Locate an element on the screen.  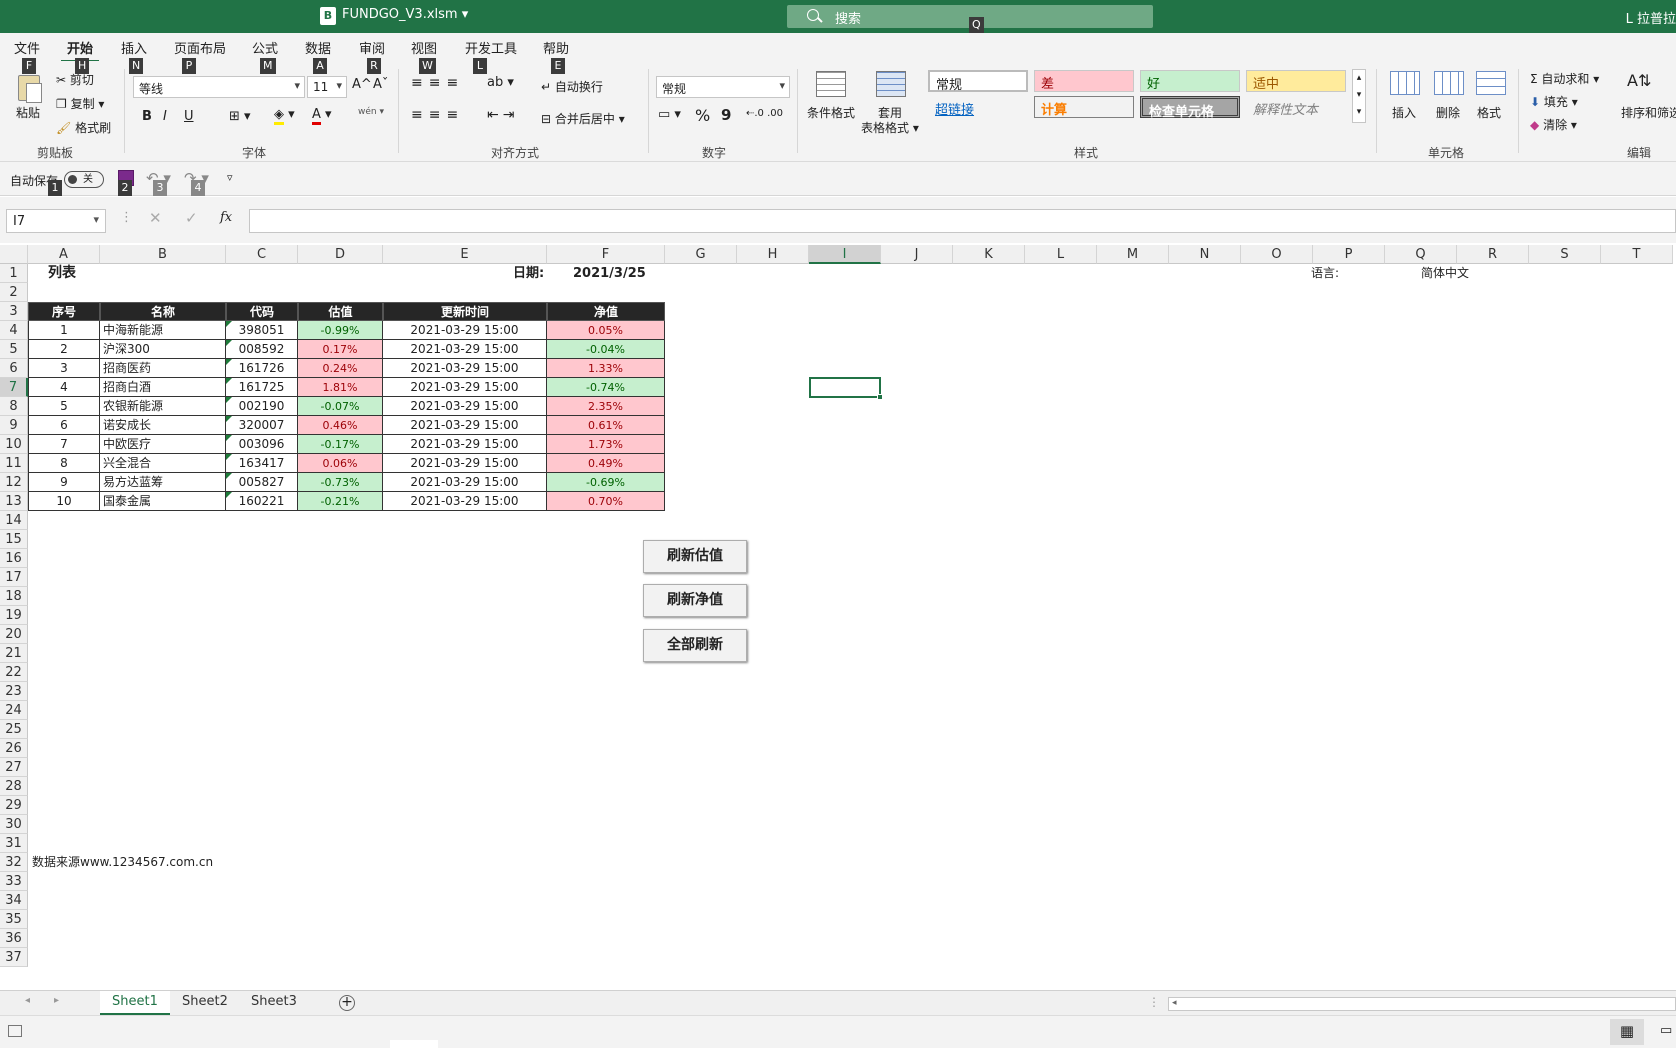
table-cell-code: 161726 is located at coordinates (262, 368).